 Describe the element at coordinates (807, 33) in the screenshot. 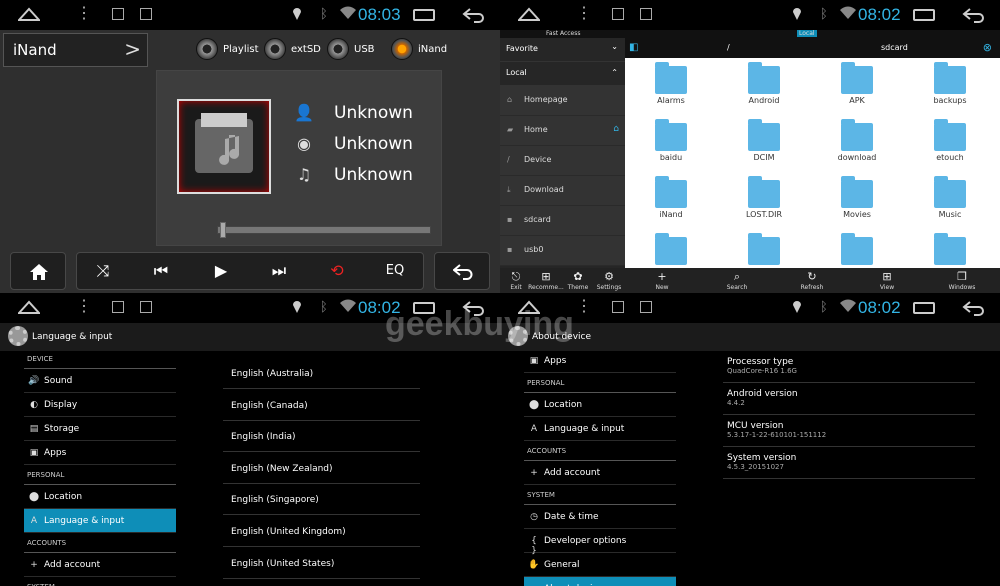

I see `local-tab: Local` at that location.